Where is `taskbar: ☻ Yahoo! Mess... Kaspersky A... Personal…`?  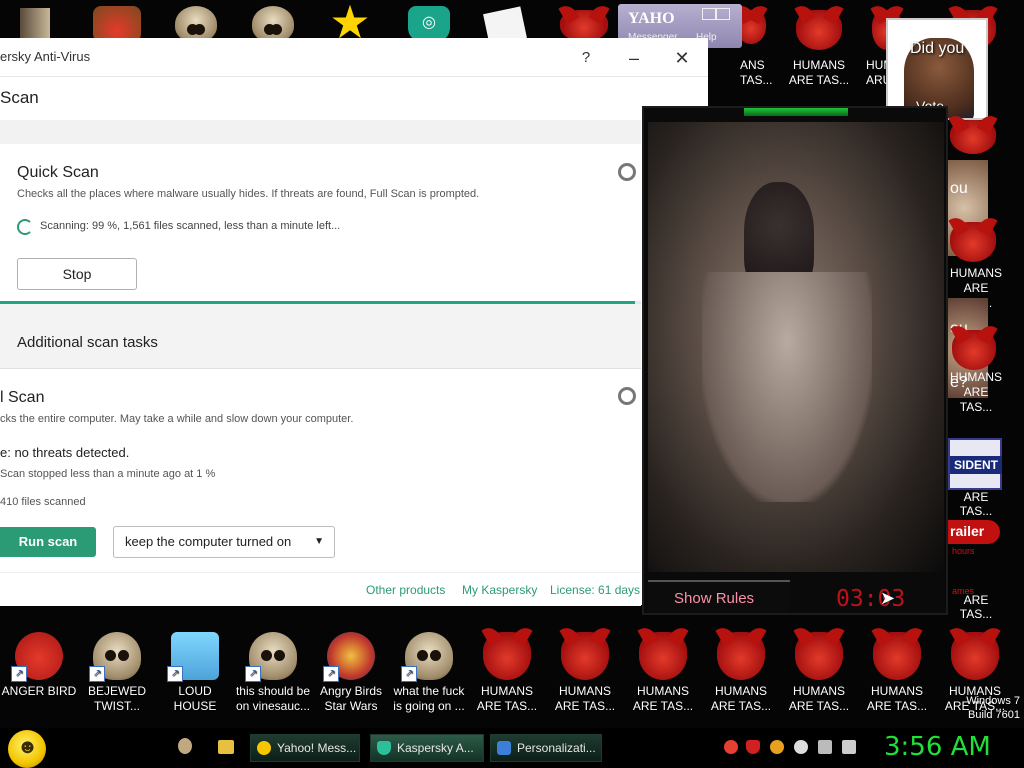 taskbar: ☻ Yahoo! Mess... Kaspersky A... Personal… is located at coordinates (512, 748).